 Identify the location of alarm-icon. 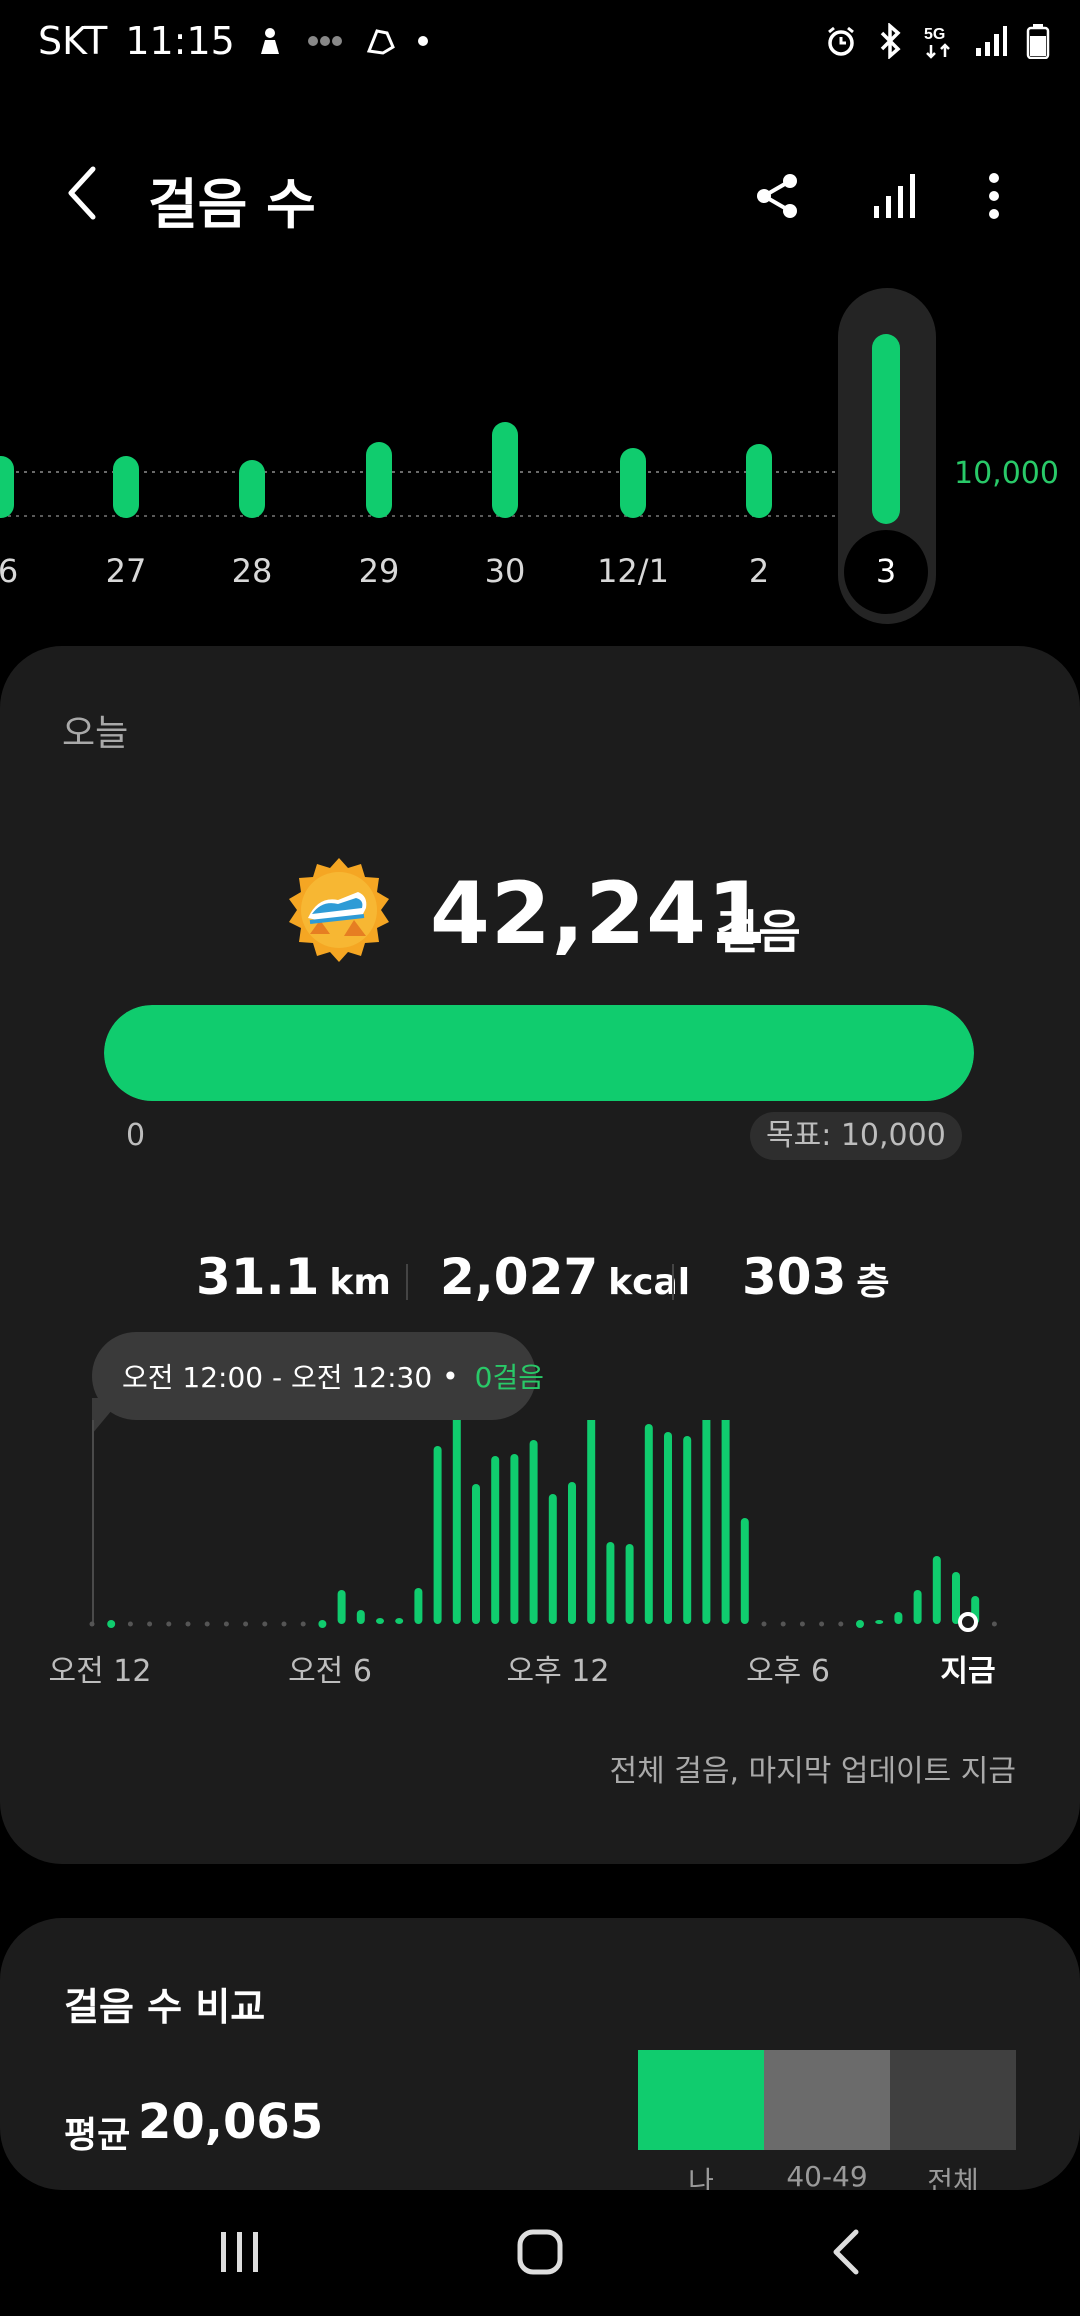
(841, 41).